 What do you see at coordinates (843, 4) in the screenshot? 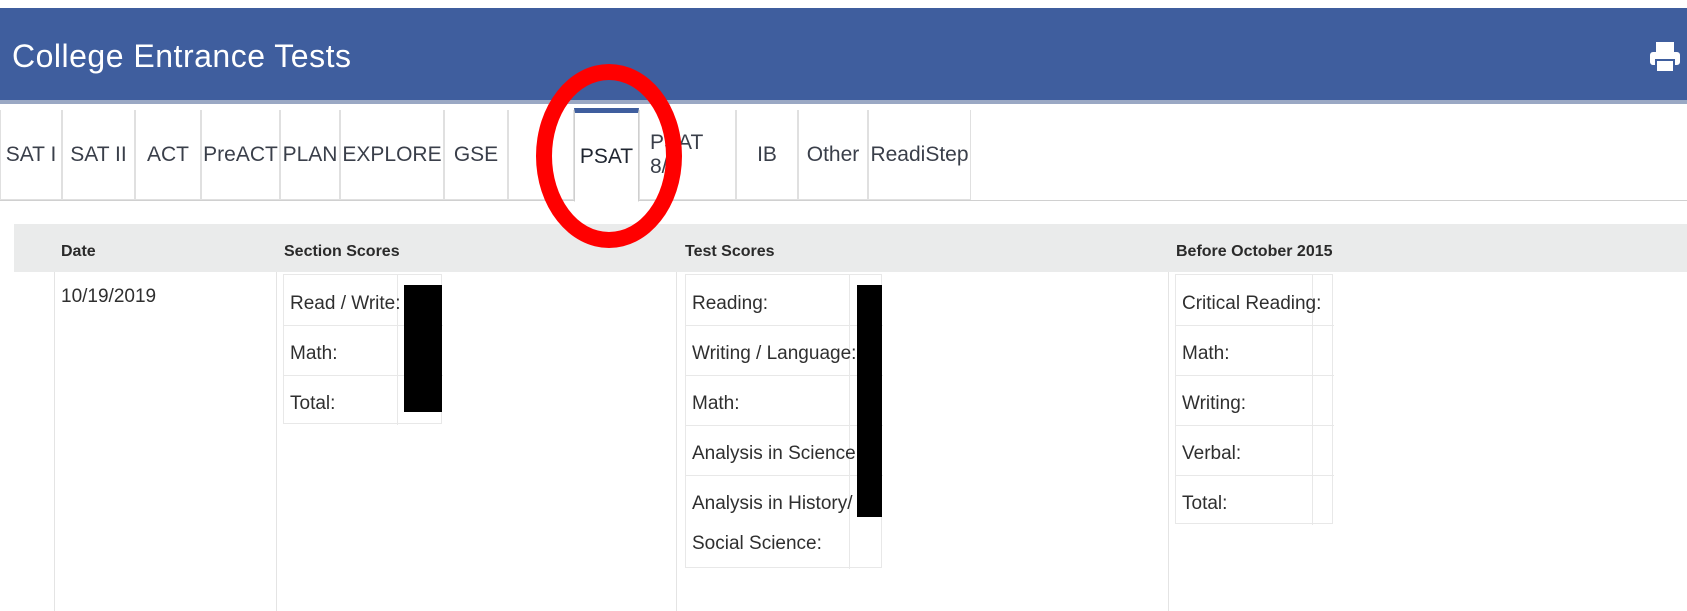
I see `top-strip` at bounding box center [843, 4].